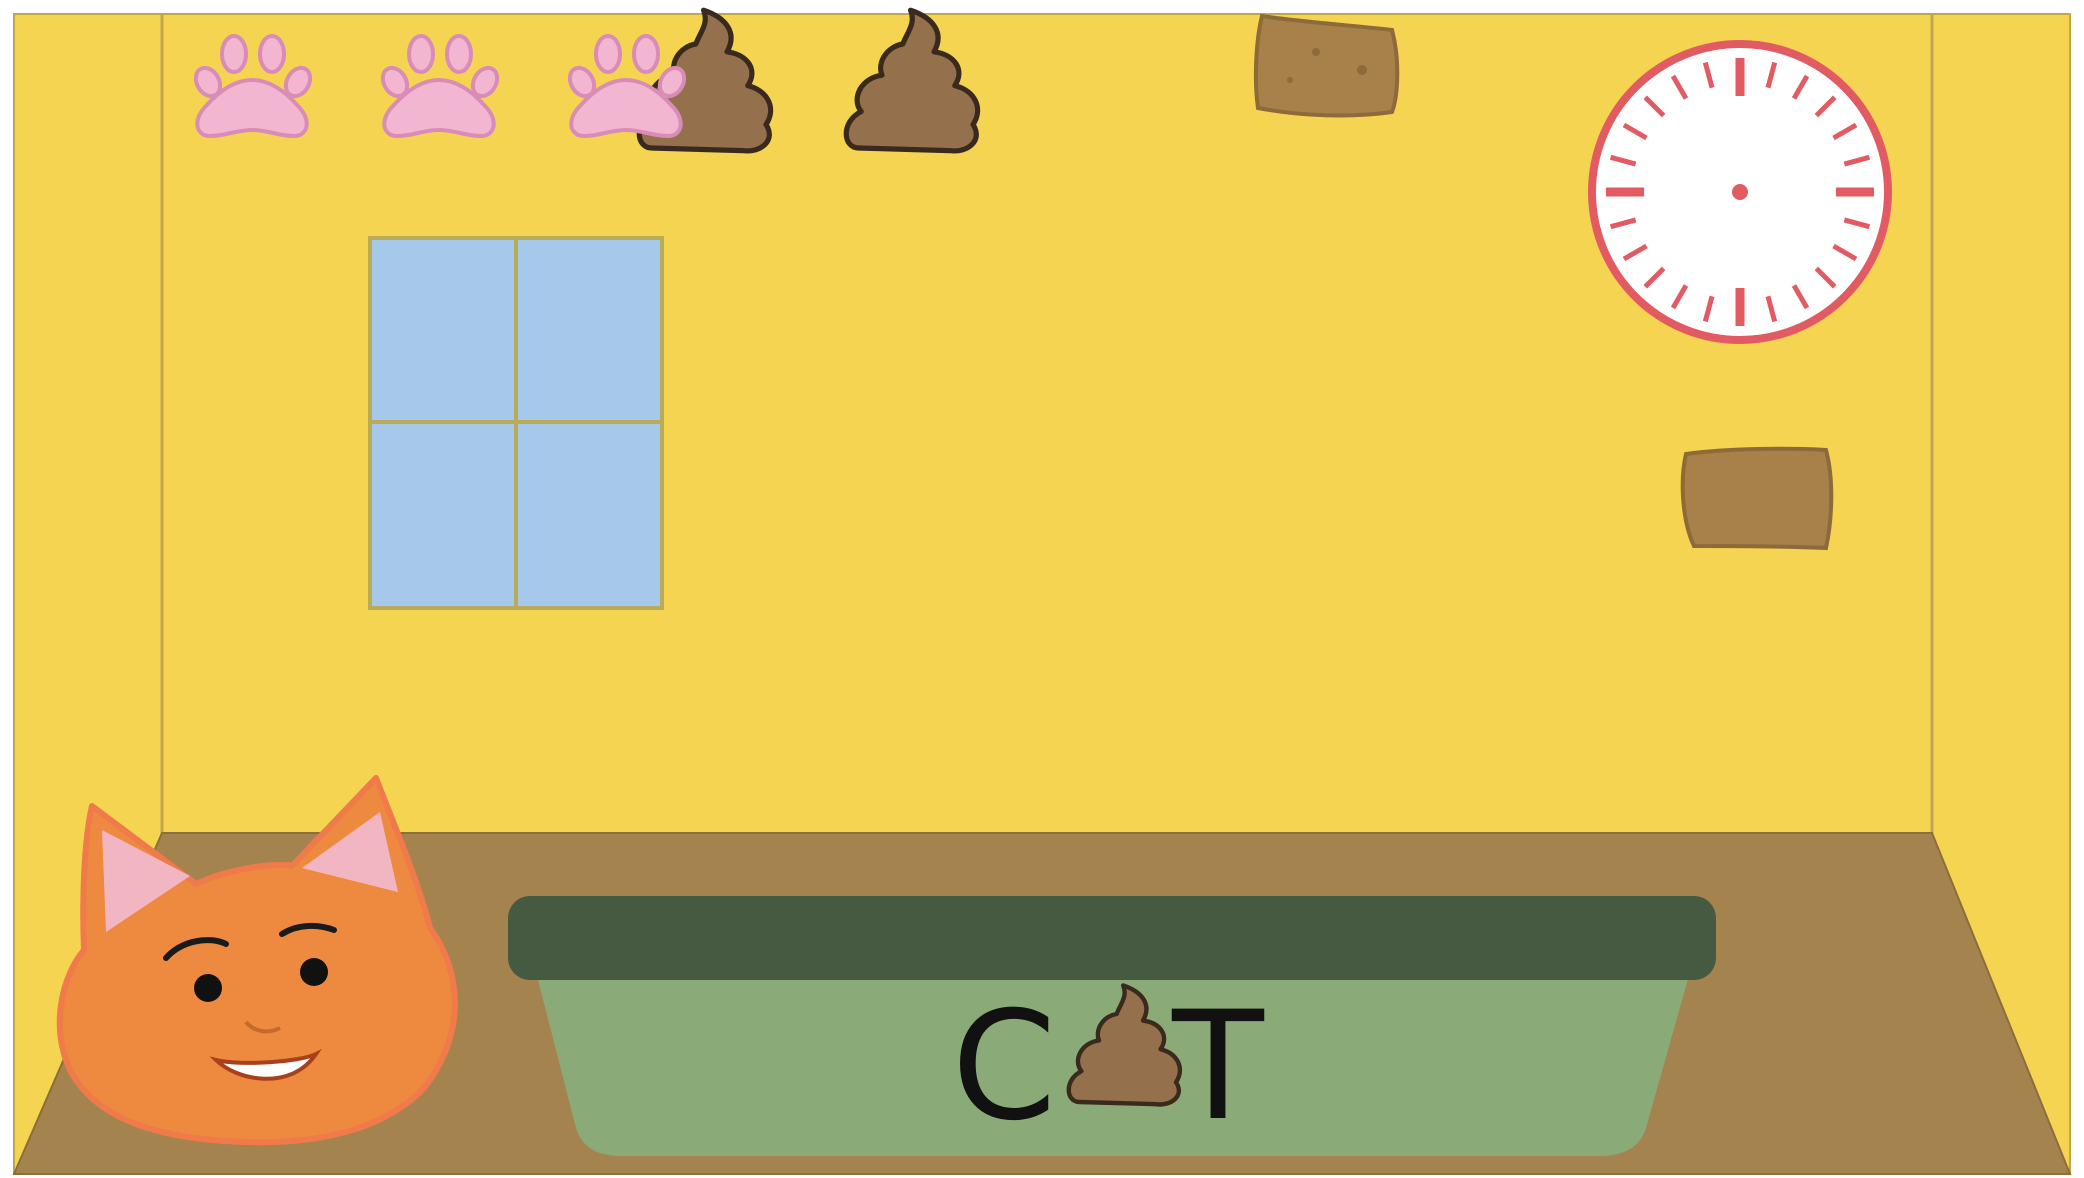 This screenshot has width=2084, height=1178. I want to click on litter-box-rim, so click(1112, 938).